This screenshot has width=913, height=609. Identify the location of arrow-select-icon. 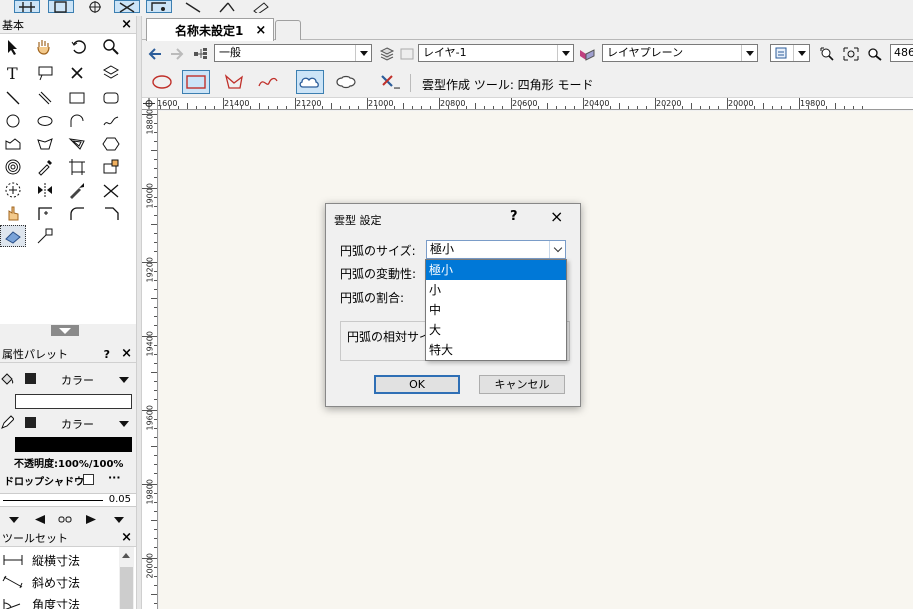
(13, 47).